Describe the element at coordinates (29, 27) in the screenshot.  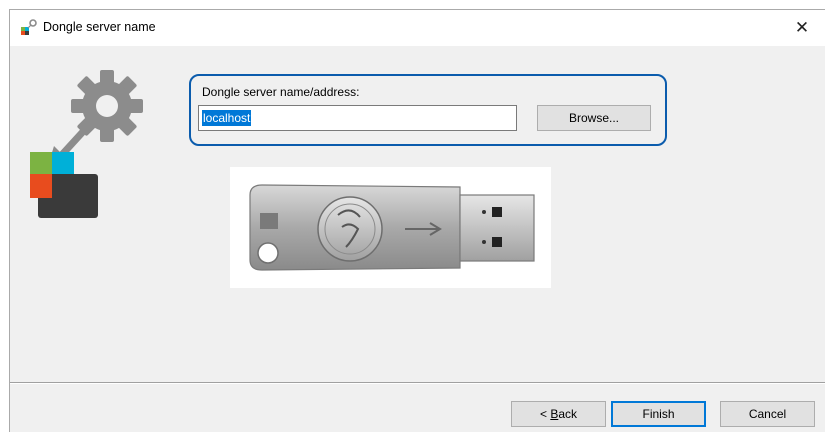
I see `app-icon` at that location.